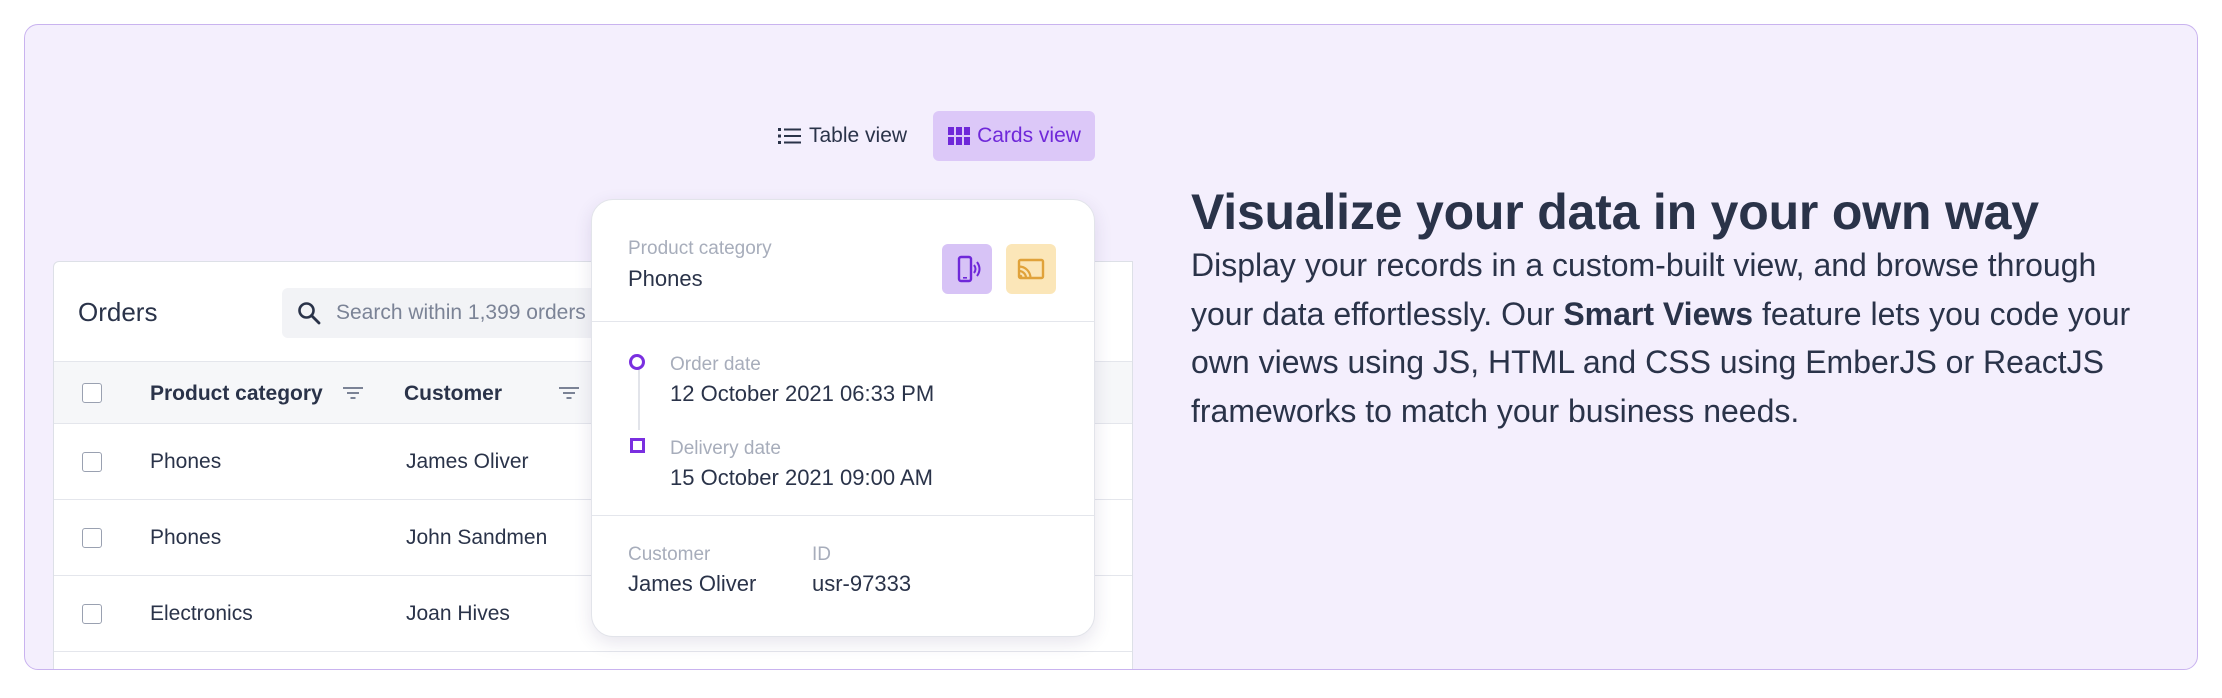  Describe the element at coordinates (639, 395) in the screenshot. I see `timeline-line` at that location.